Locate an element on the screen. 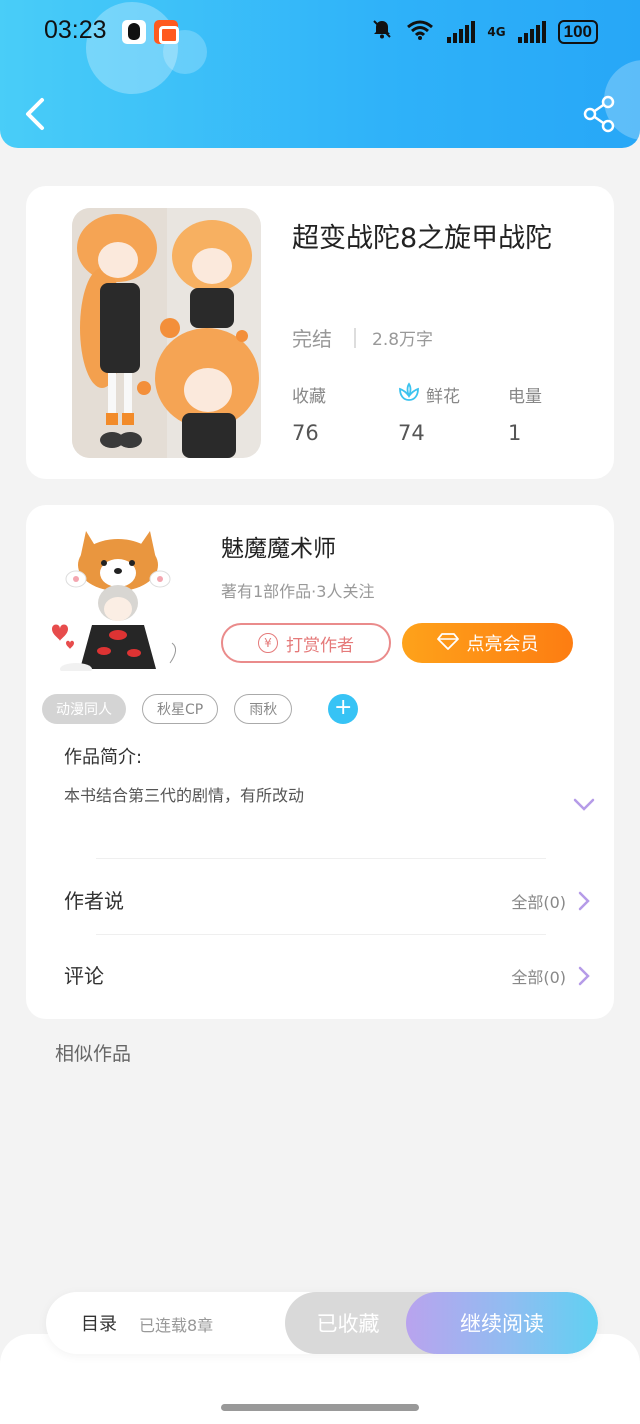  similar-works-heading: 相似作品 is located at coordinates (93, 1054).